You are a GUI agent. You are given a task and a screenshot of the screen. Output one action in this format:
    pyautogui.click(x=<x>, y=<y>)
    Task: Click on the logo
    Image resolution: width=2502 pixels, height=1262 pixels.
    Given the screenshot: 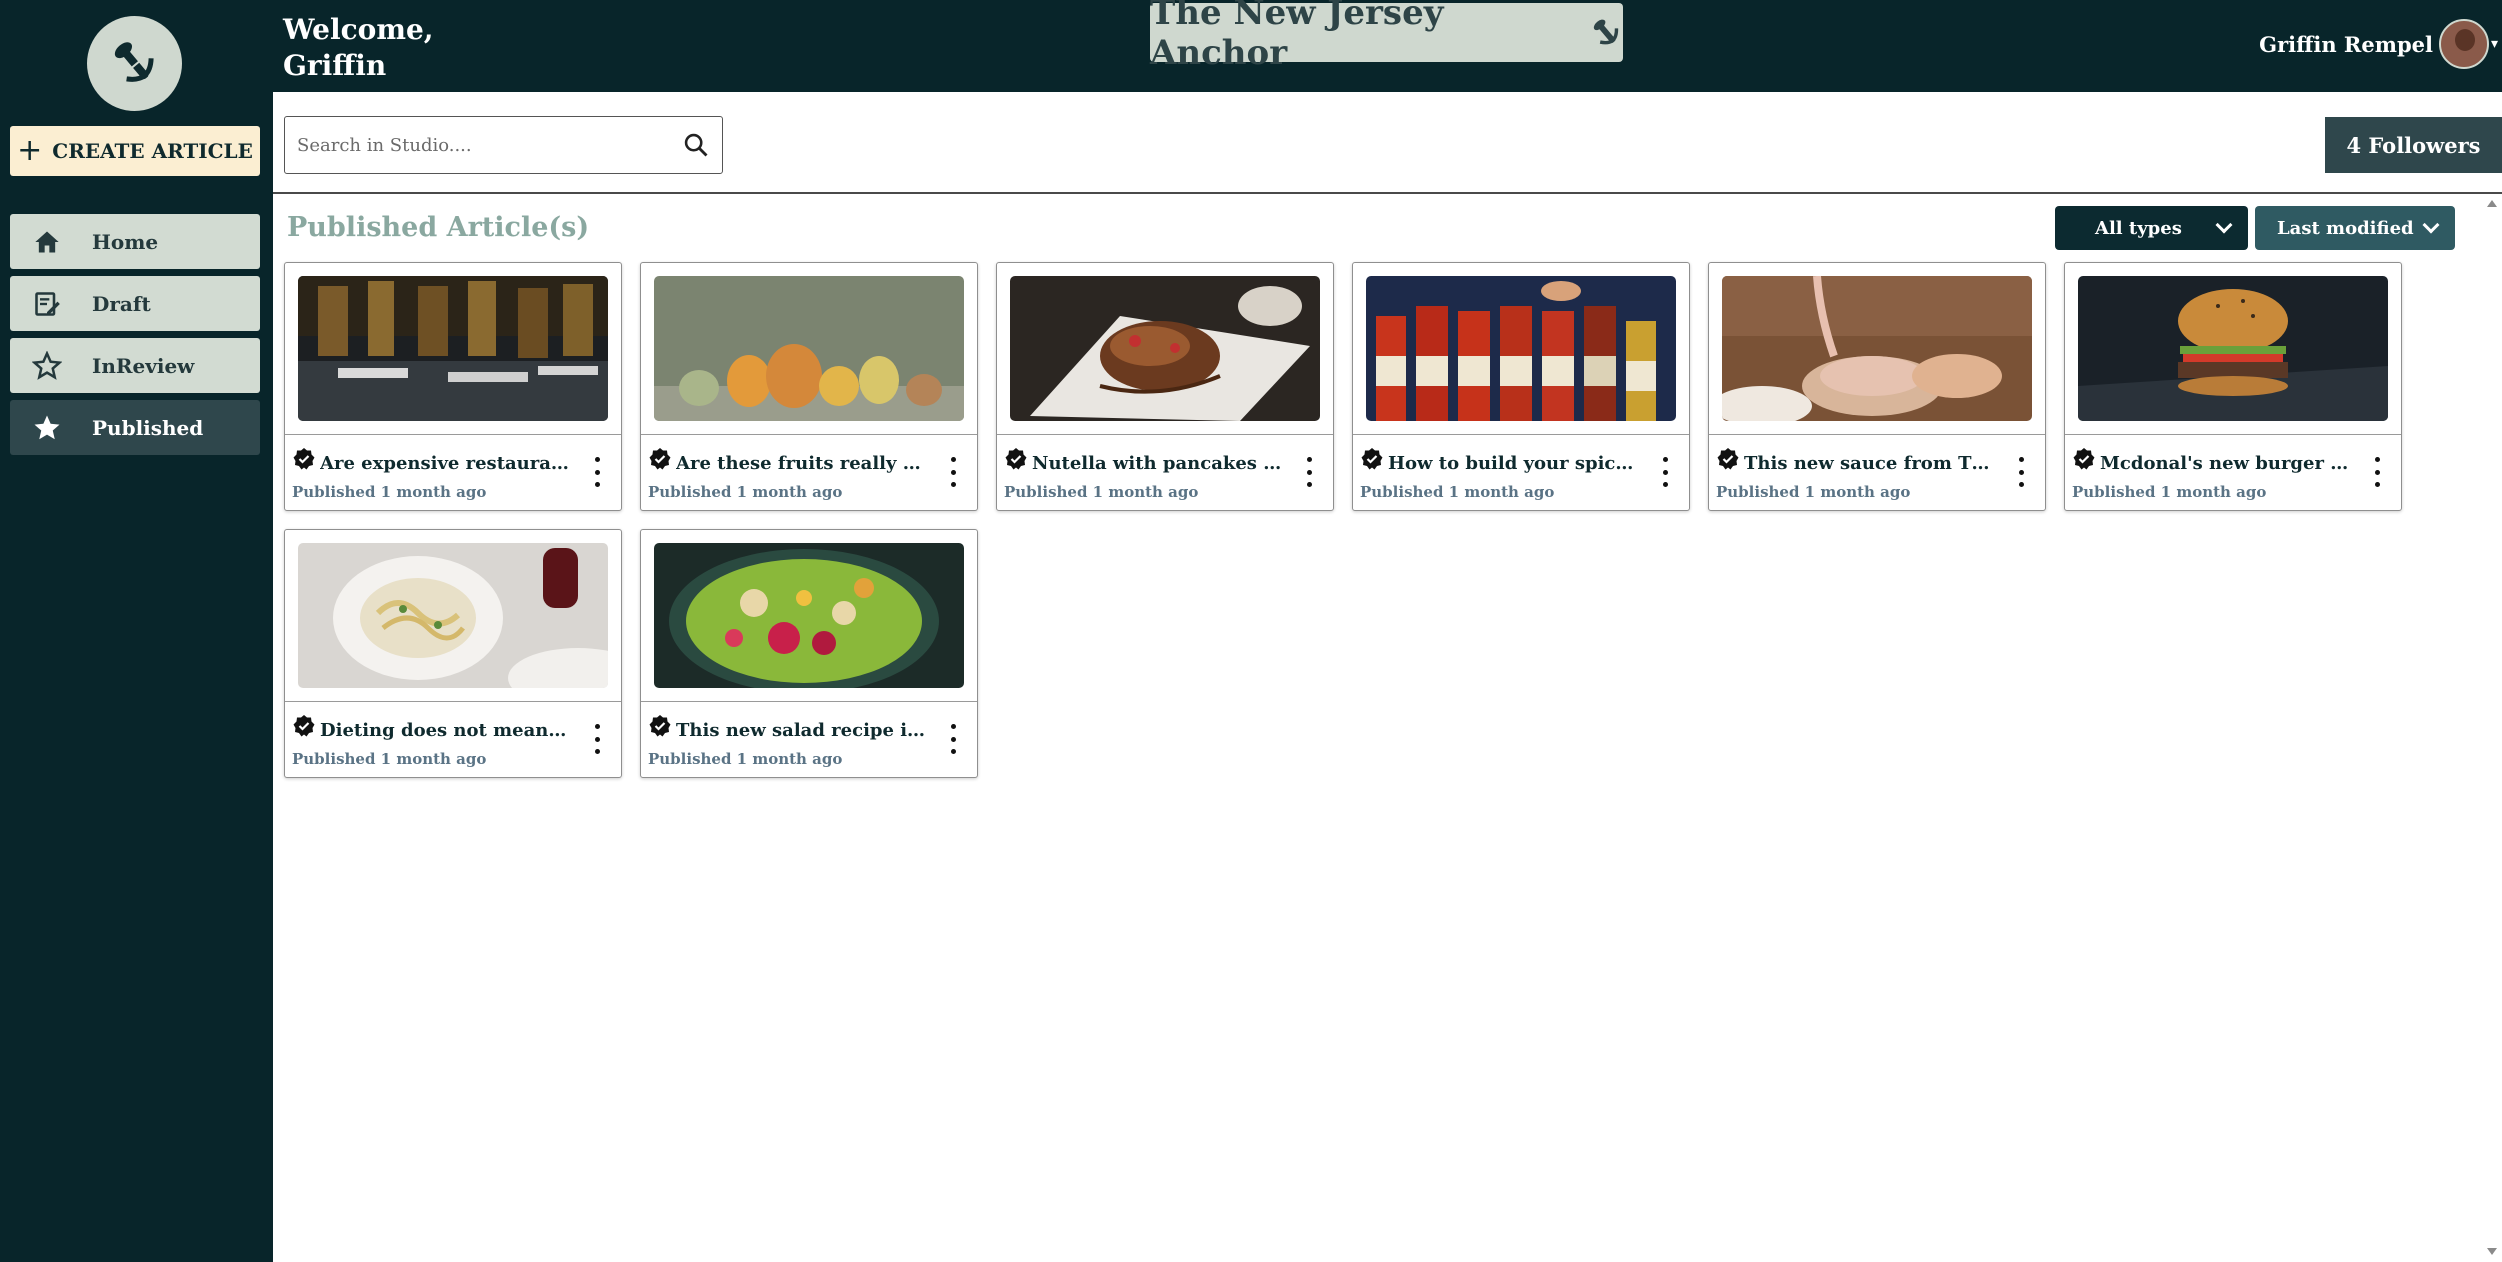 What is the action you would take?
    pyautogui.click(x=134, y=63)
    